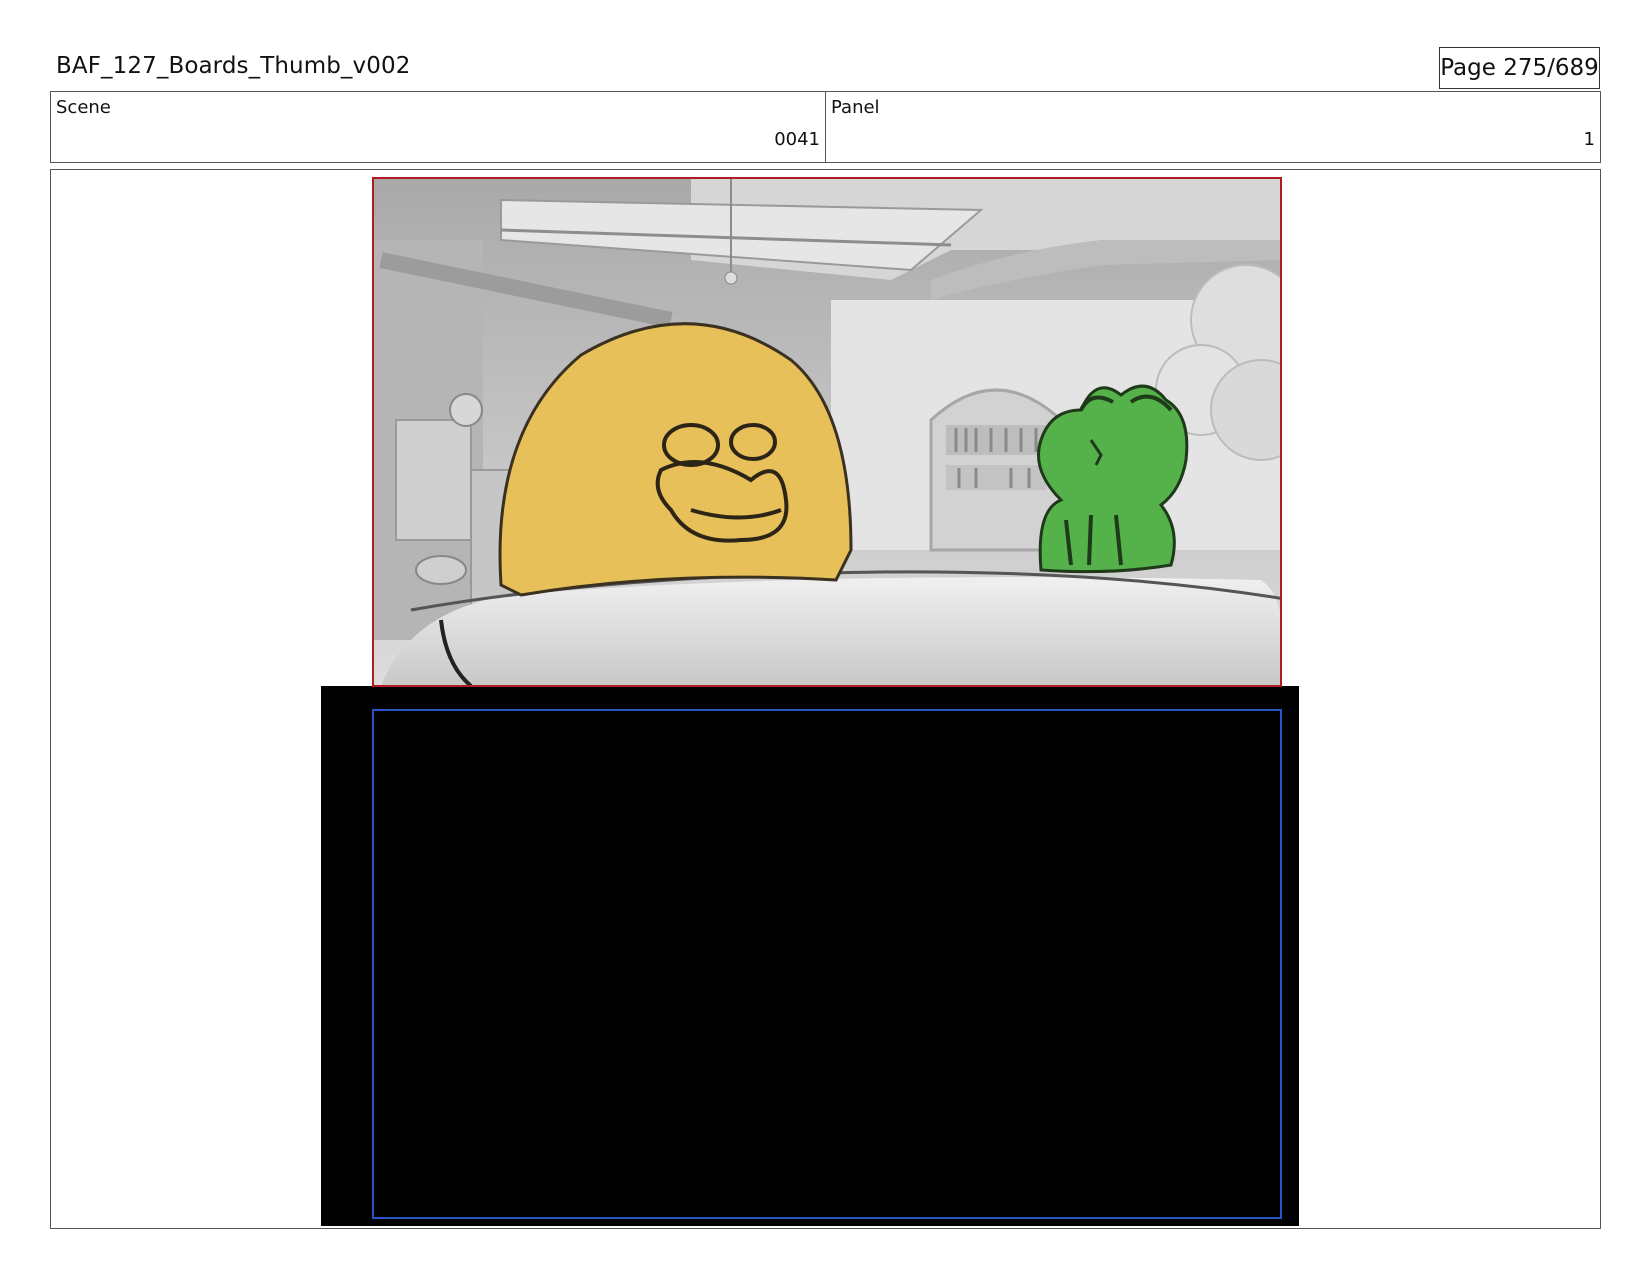  What do you see at coordinates (797, 139) in the screenshot?
I see `scene-value: 0041` at bounding box center [797, 139].